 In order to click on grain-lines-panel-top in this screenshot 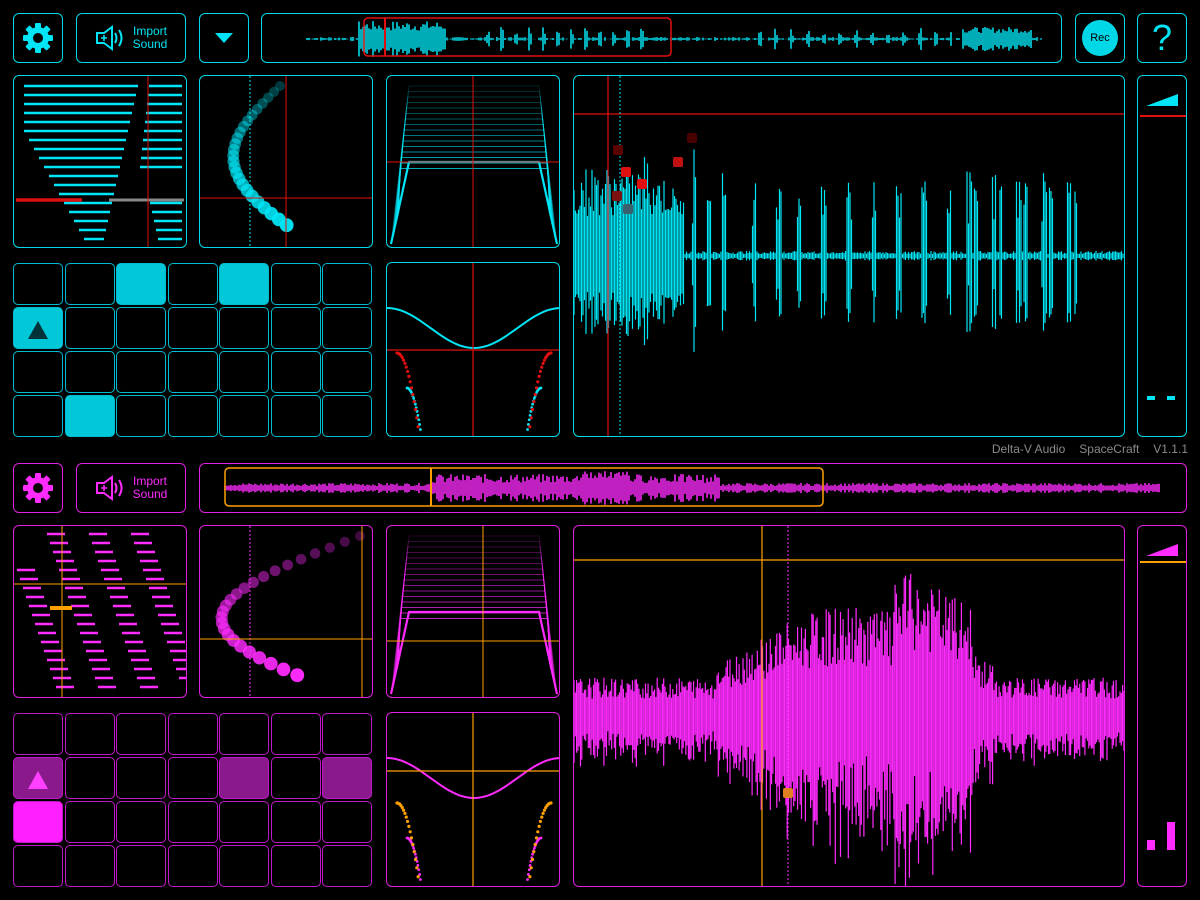, I will do `click(100, 161)`.